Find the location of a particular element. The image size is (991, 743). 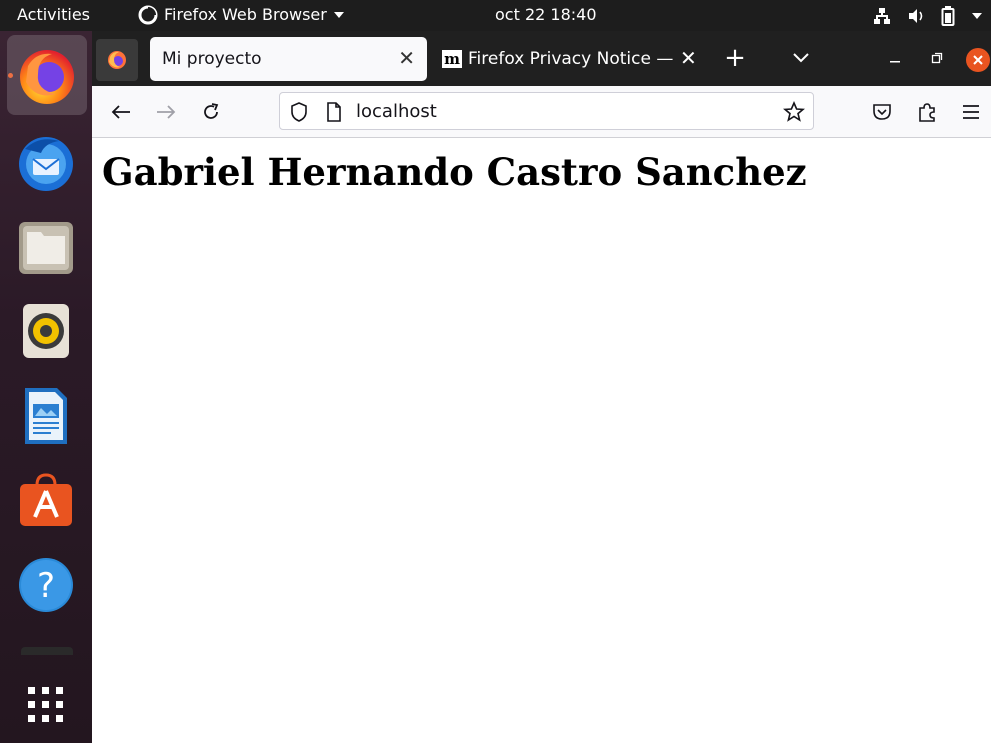

battery-icon is located at coordinates (948, 16).